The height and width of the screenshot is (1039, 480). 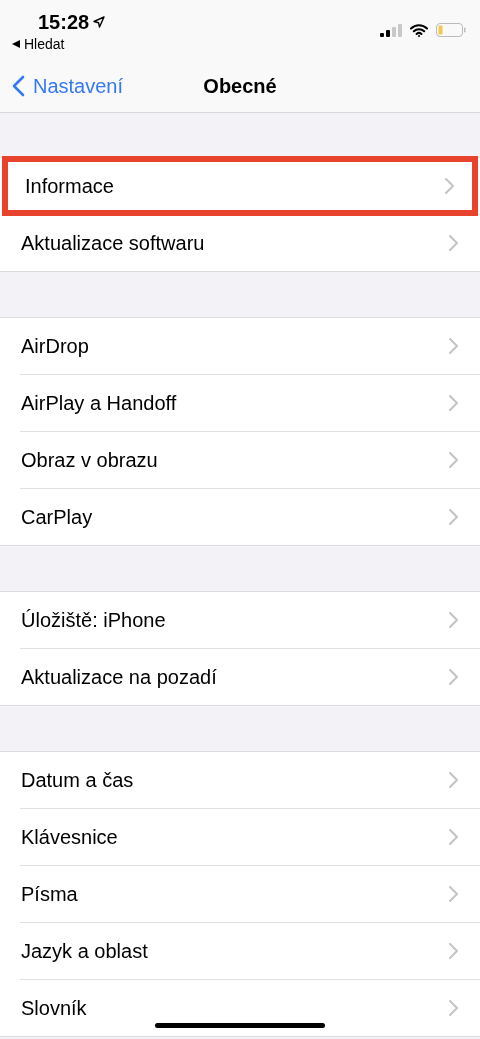 What do you see at coordinates (240, 186) in the screenshot?
I see `settings-row: Informace` at bounding box center [240, 186].